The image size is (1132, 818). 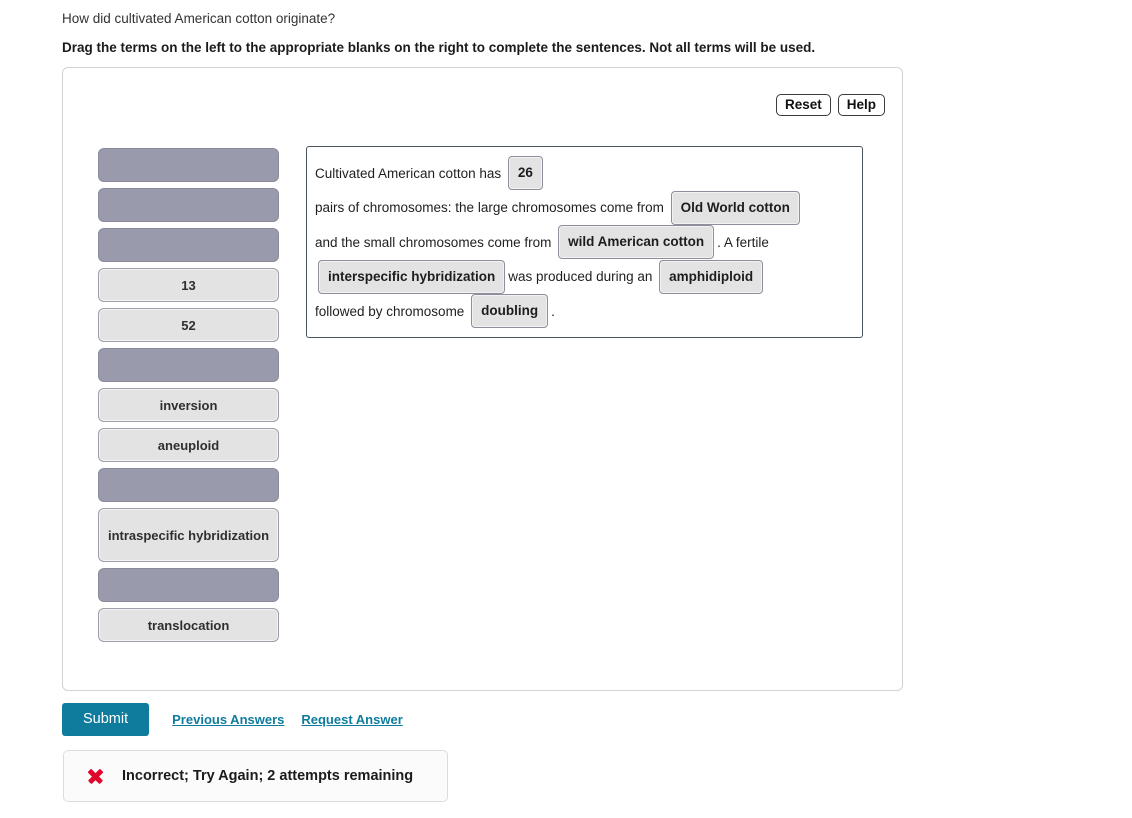 What do you see at coordinates (861, 105) in the screenshot?
I see `help-button: Help` at bounding box center [861, 105].